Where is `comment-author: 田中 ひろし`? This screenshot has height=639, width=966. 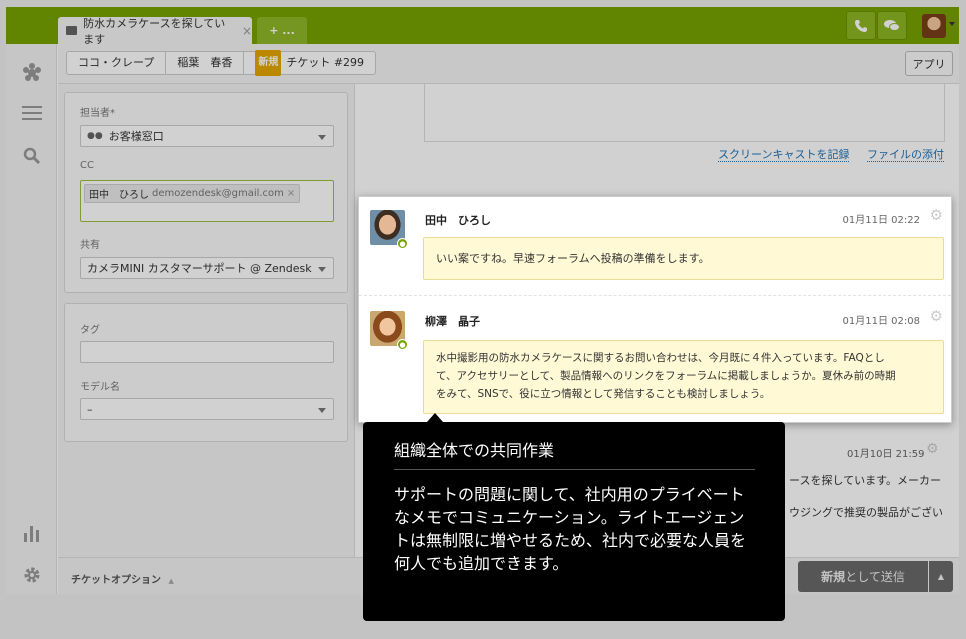 comment-author: 田中 ひろし is located at coordinates (458, 220).